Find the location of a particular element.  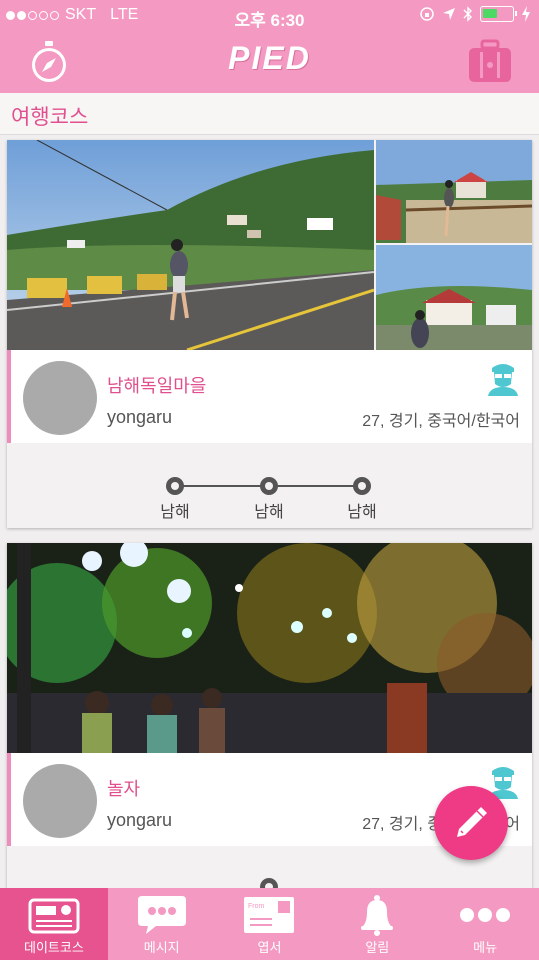

tab-message: 메시지 is located at coordinates (162, 924).